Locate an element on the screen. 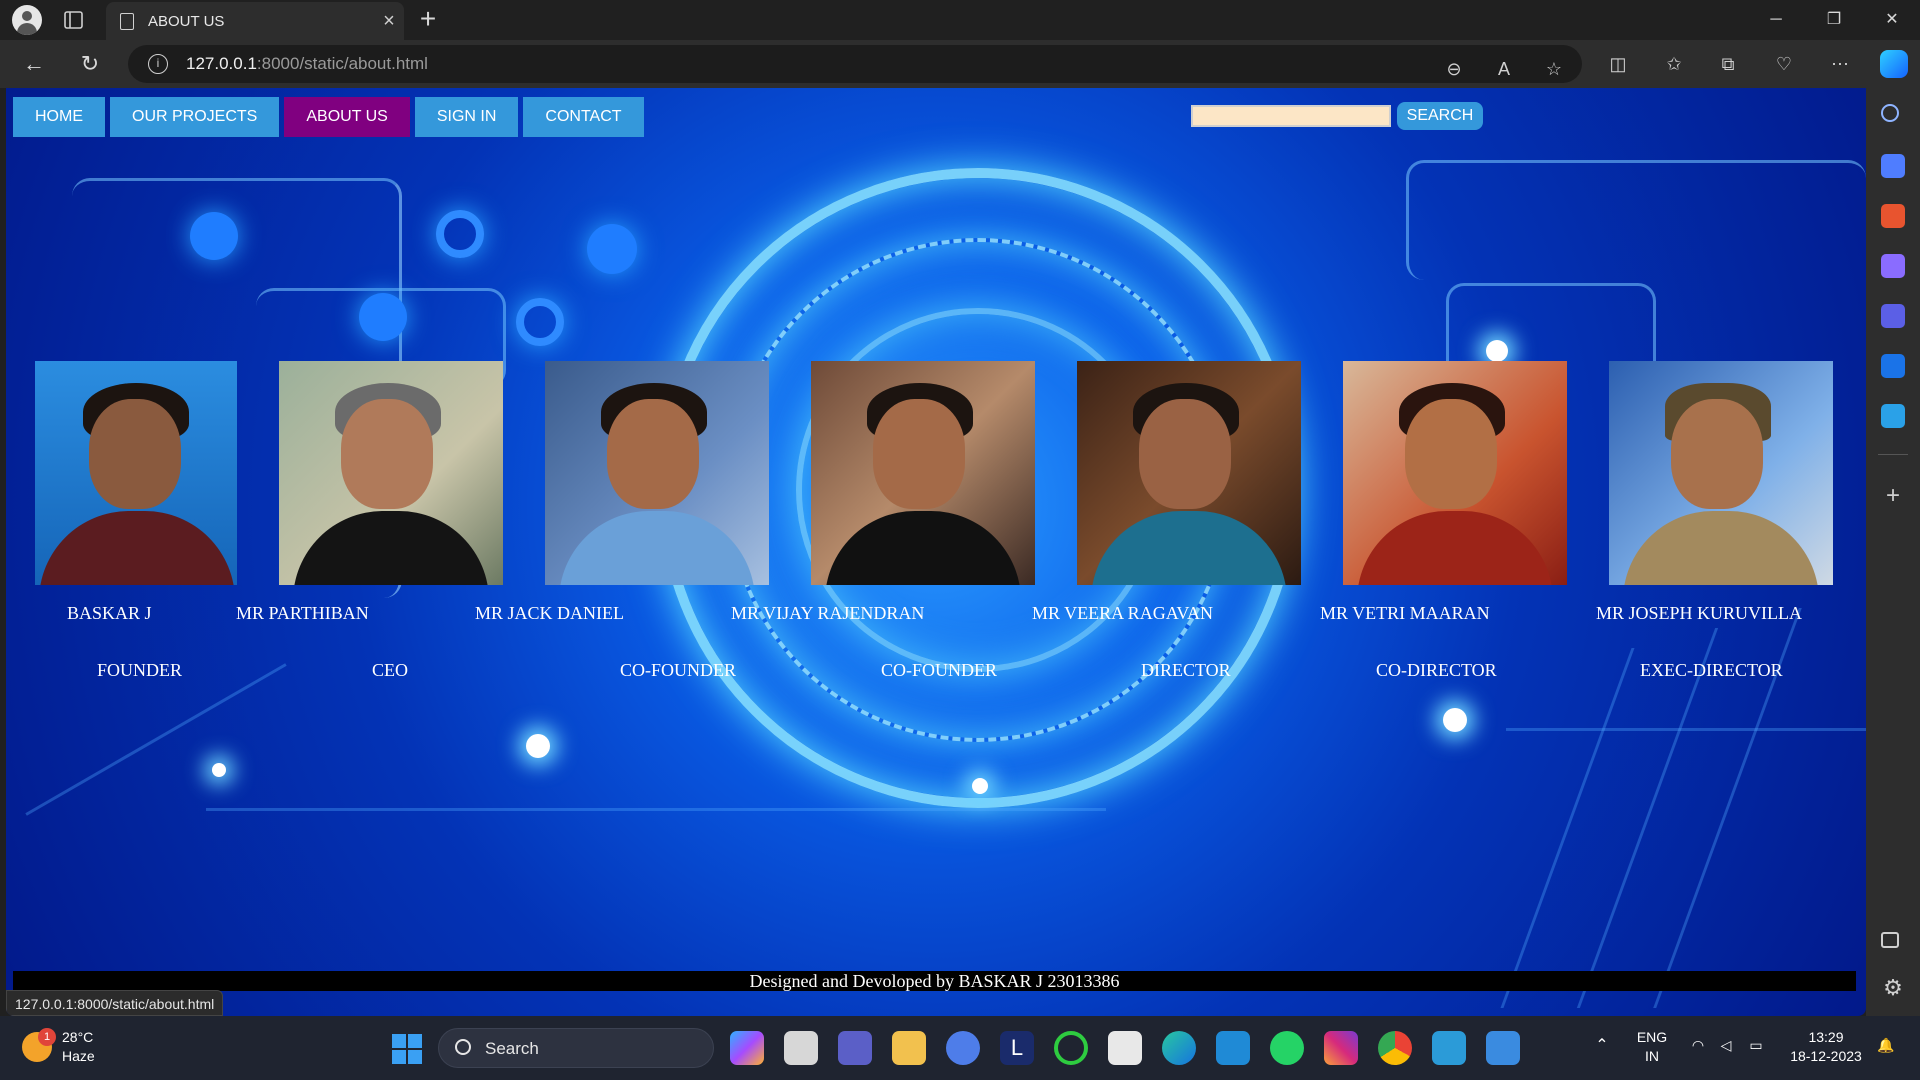 This screenshot has height=1080, width=1920. whatsapp-icon is located at coordinates (1287, 1048).